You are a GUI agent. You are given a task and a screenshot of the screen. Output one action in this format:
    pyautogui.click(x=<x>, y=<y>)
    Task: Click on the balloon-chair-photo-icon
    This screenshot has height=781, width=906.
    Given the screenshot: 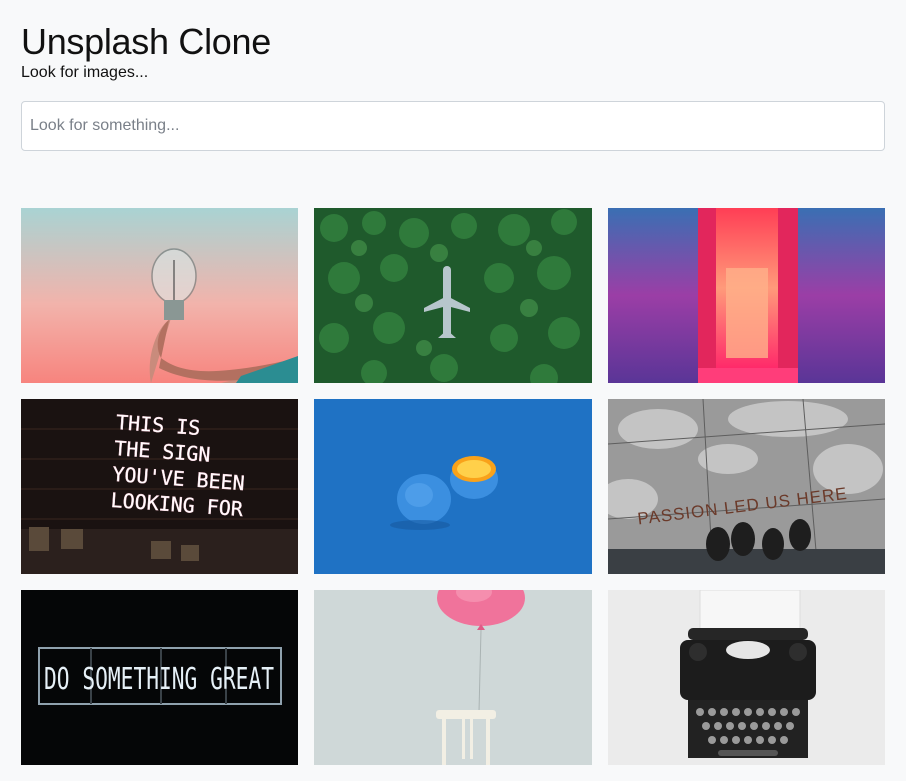 What is the action you would take?
    pyautogui.click(x=453, y=677)
    